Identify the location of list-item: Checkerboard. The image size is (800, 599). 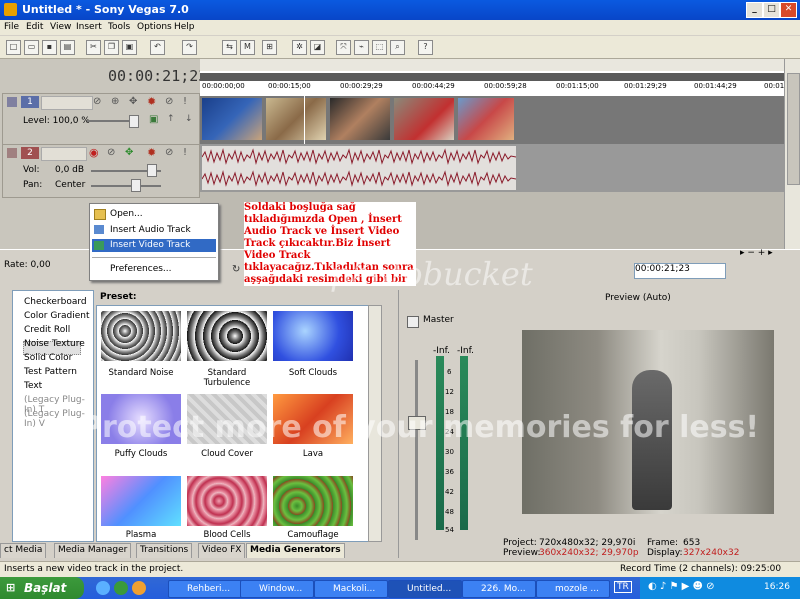
(55, 302).